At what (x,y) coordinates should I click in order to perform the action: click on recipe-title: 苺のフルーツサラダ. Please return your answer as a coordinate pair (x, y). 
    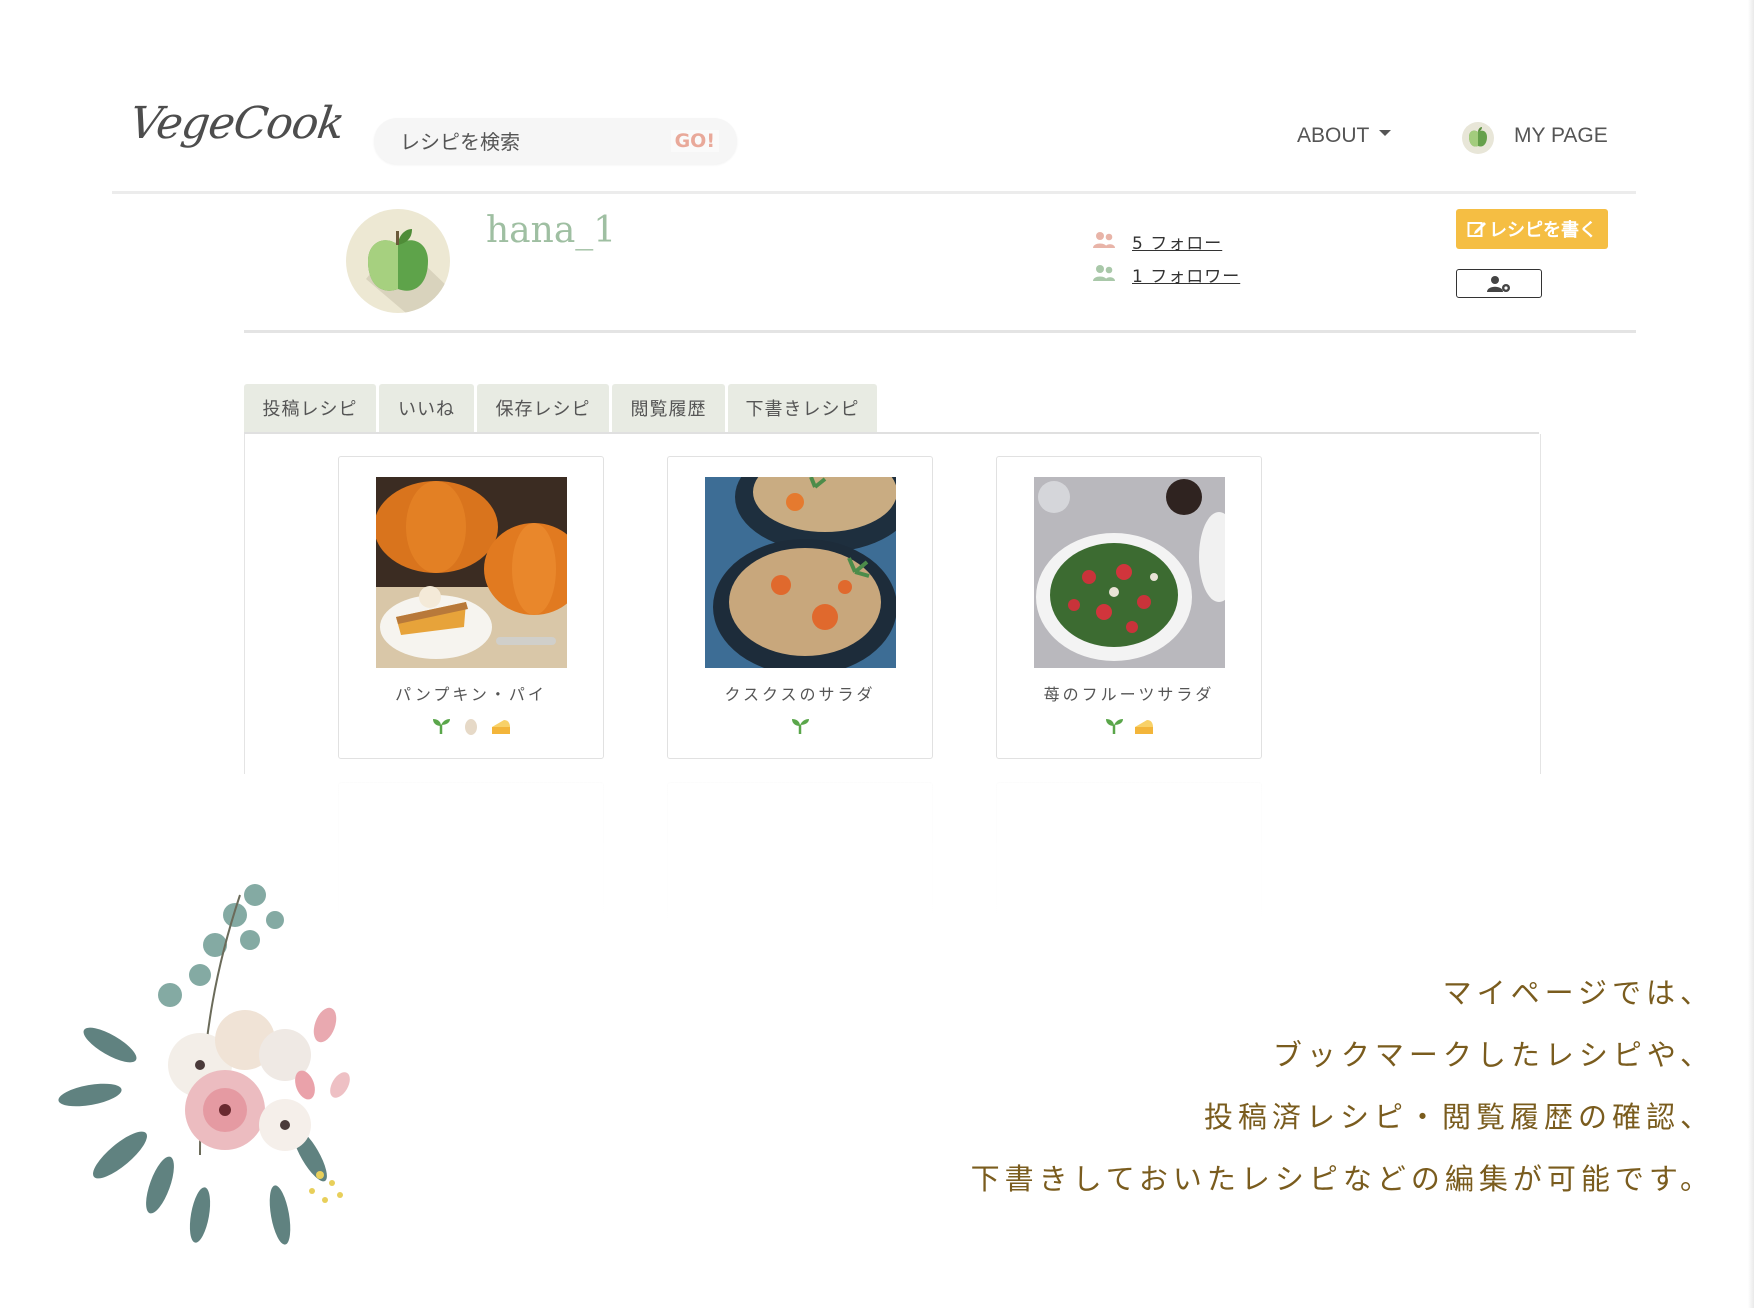
    Looking at the image, I should click on (1129, 694).